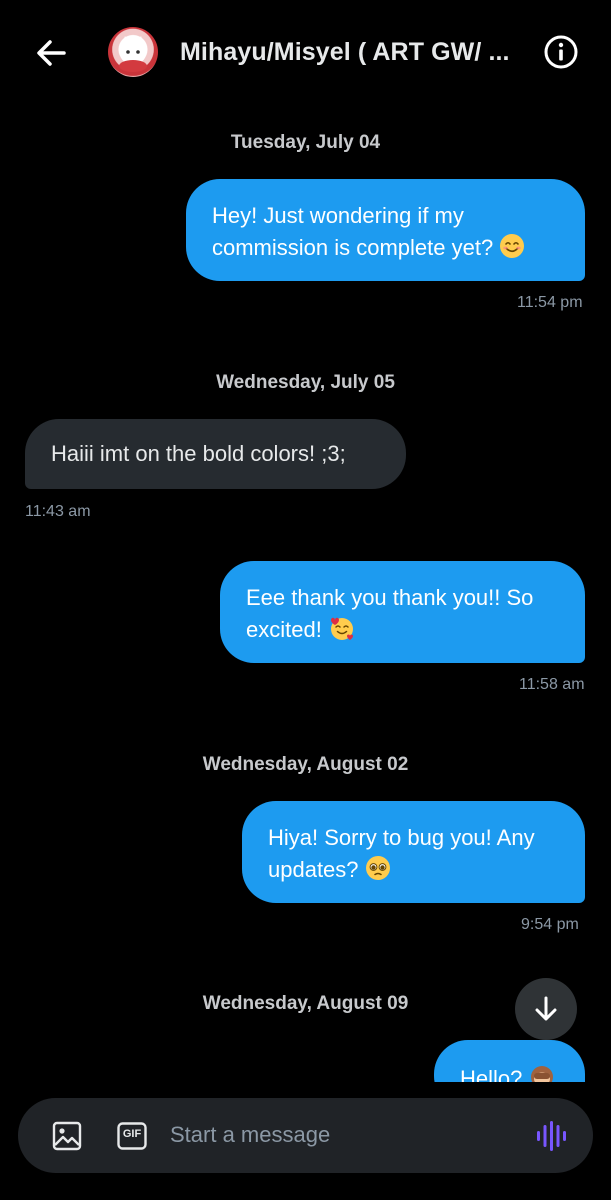 Image resolution: width=611 pixels, height=1200 pixels. What do you see at coordinates (305, 764) in the screenshot?
I see `date-separator: Wednesday, August 02` at bounding box center [305, 764].